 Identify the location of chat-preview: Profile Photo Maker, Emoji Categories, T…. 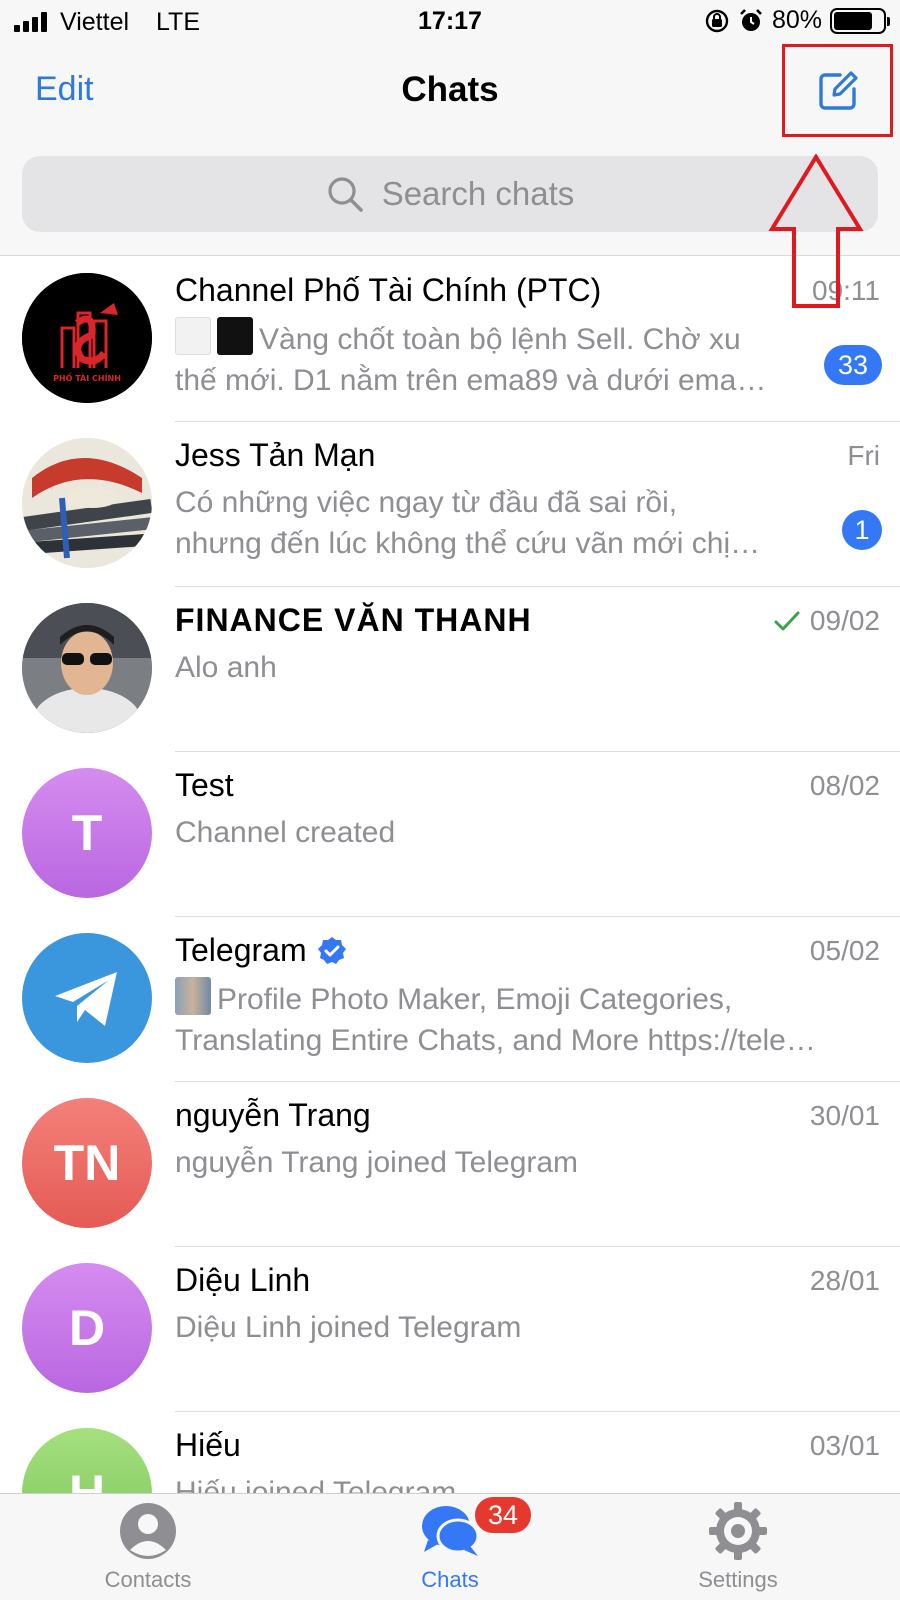
(527, 1018).